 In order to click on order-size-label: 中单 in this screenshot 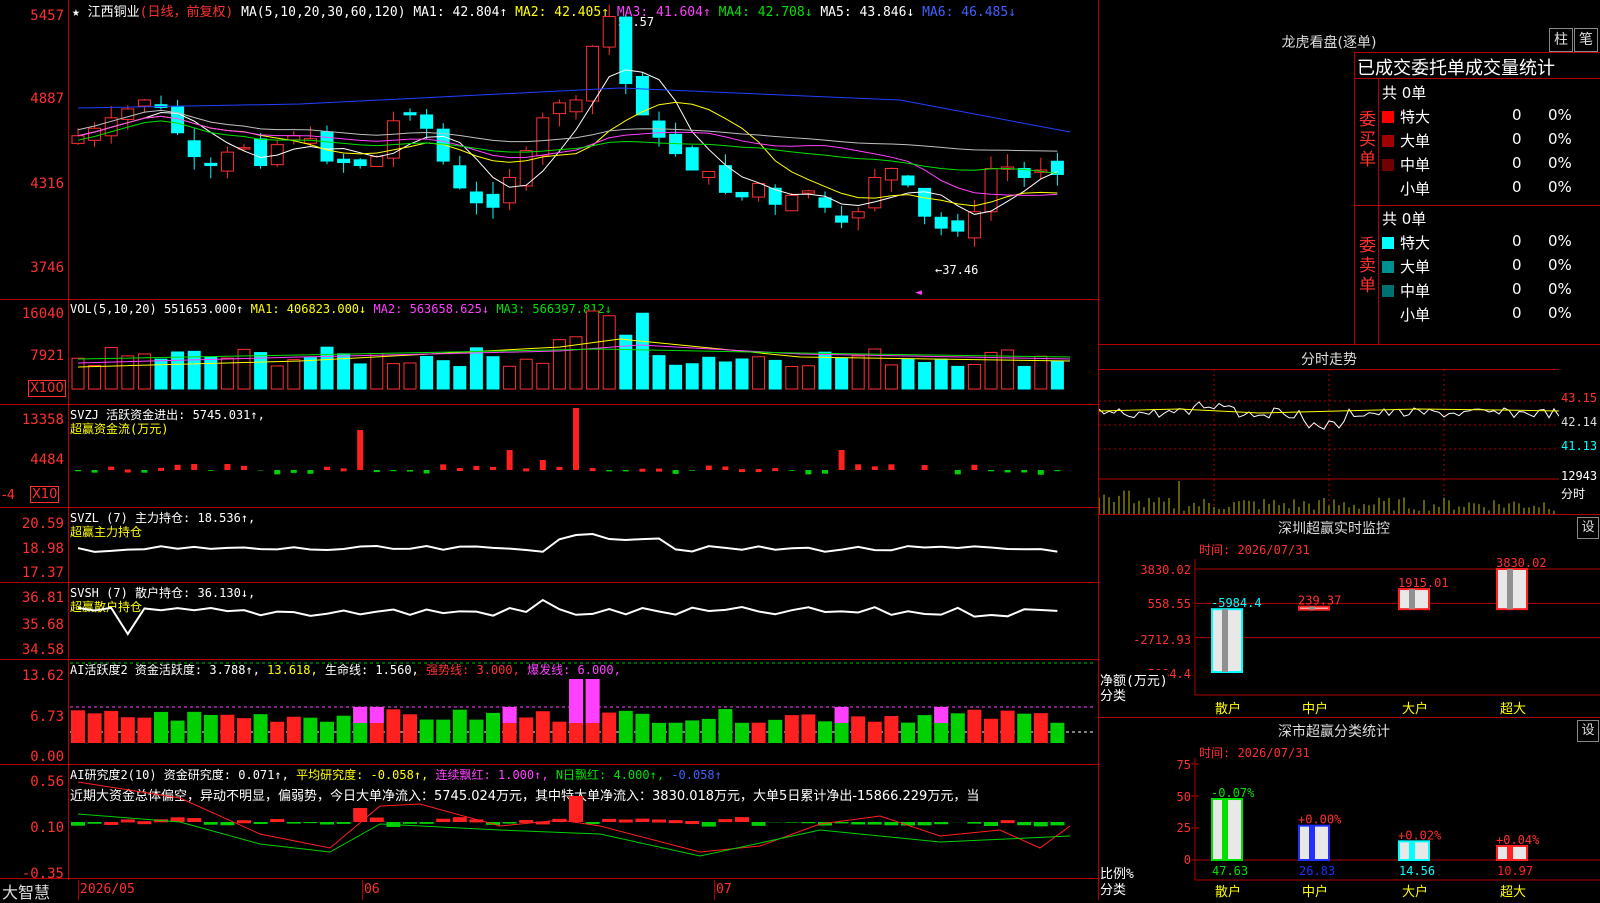, I will do `click(1415, 291)`.